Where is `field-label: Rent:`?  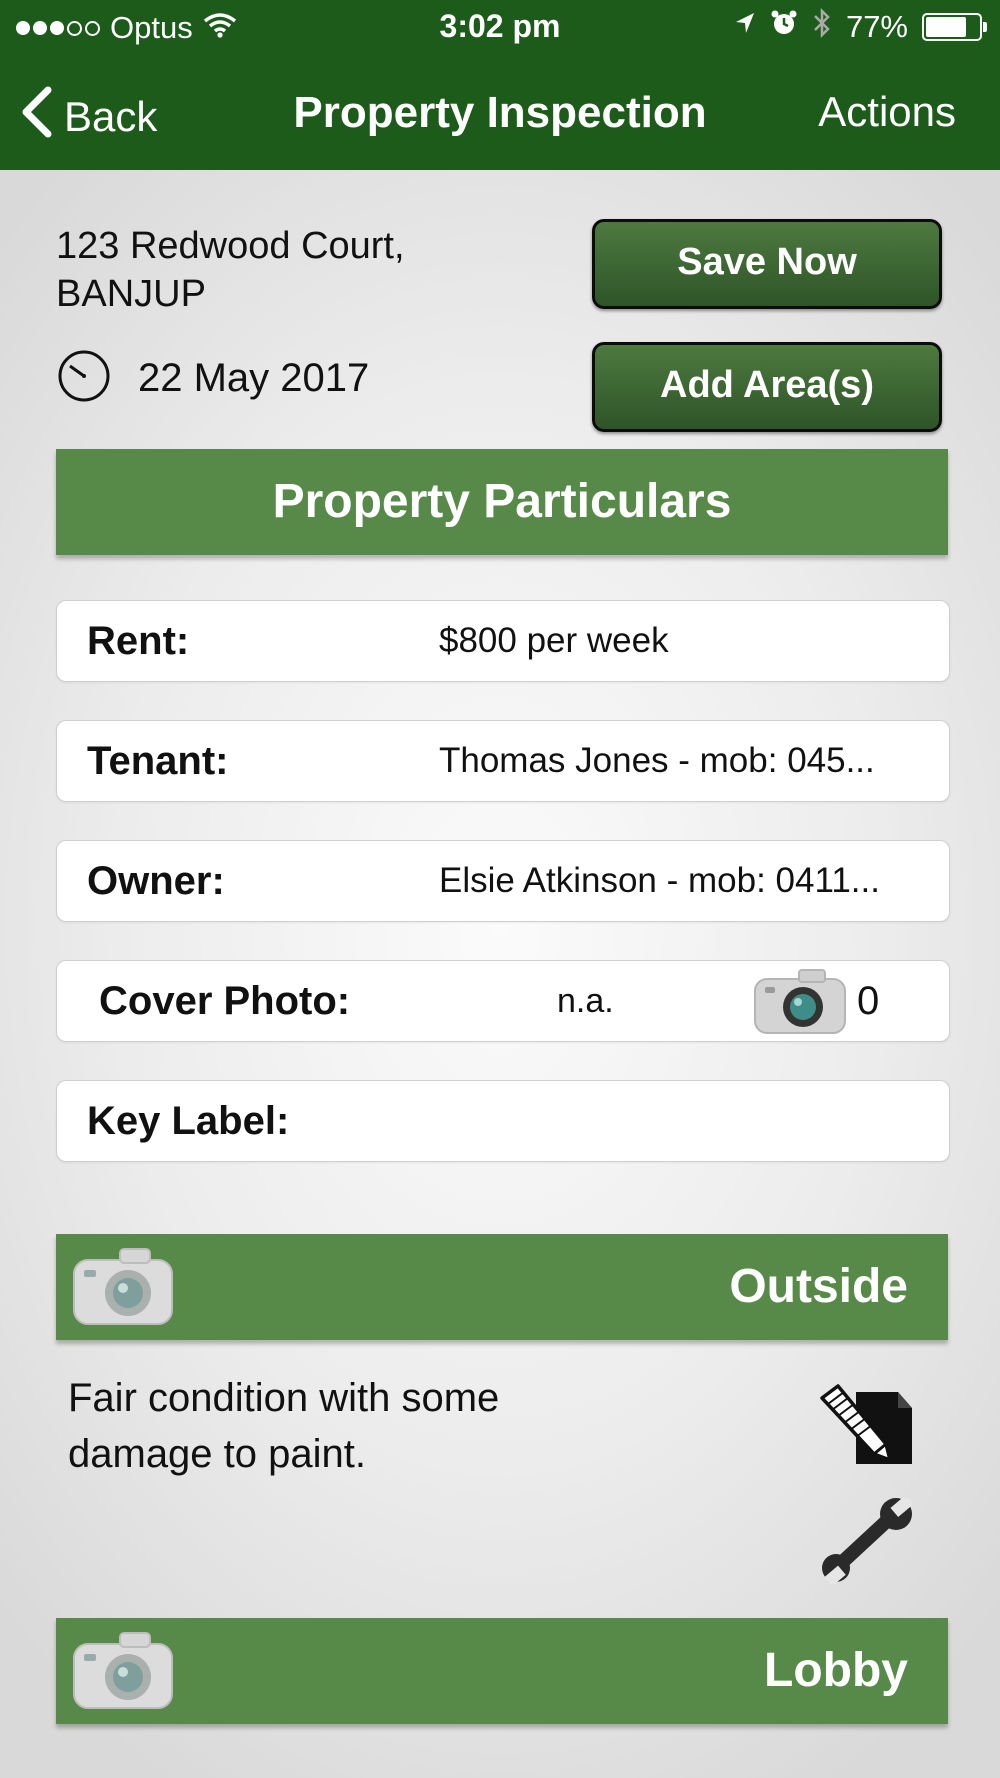 field-label: Rent: is located at coordinates (138, 641).